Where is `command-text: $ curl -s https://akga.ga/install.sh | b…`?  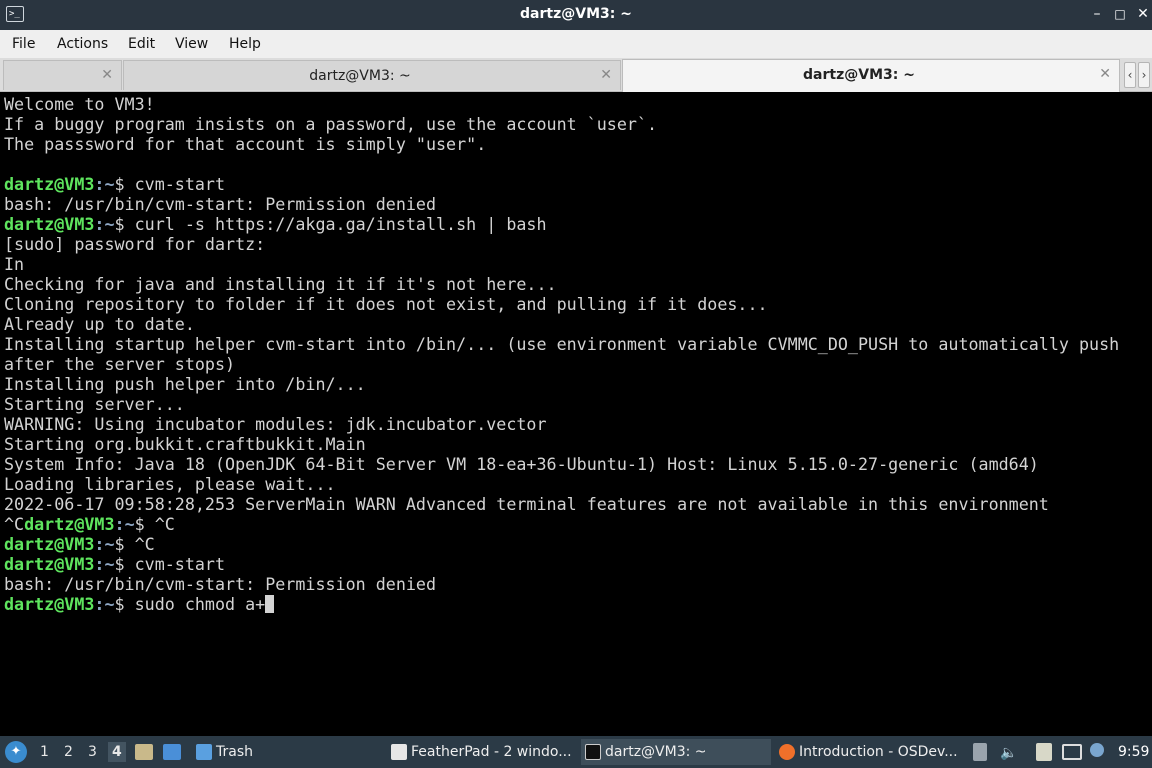 command-text: $ curl -s https://akga.ga/install.sh | b… is located at coordinates (330, 224).